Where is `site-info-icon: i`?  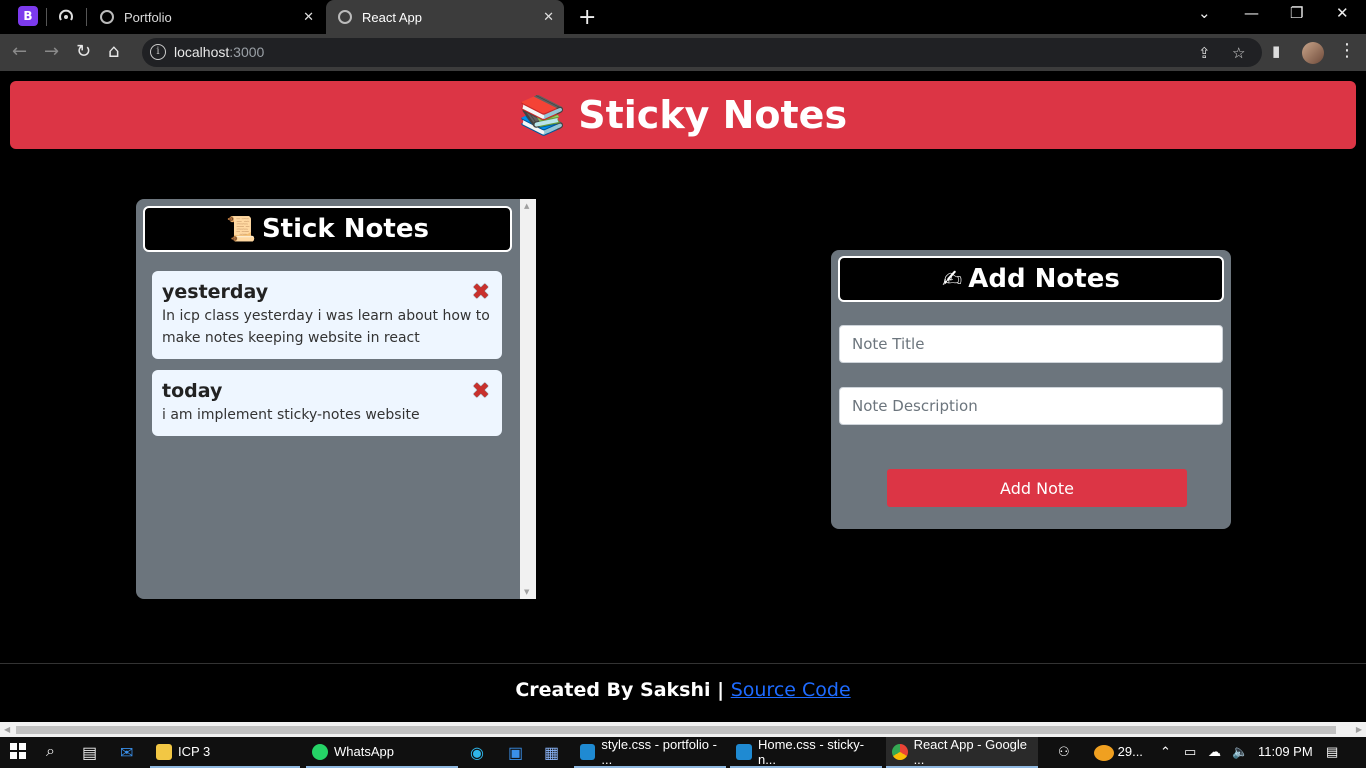
site-info-icon: i is located at coordinates (158, 52).